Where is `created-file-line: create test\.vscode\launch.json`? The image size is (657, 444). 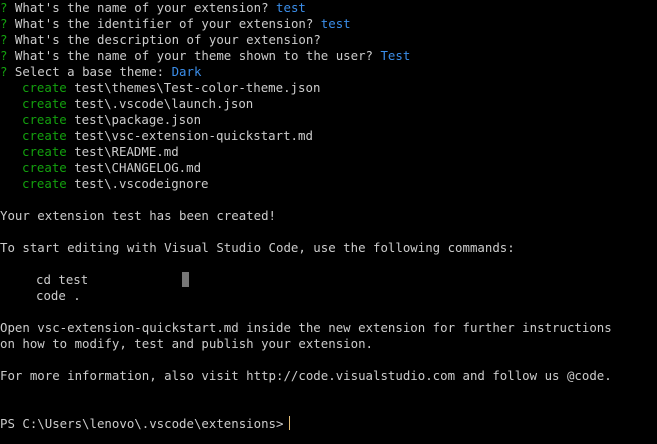
created-file-line: create test\.vscode\launch.json is located at coordinates (137, 104).